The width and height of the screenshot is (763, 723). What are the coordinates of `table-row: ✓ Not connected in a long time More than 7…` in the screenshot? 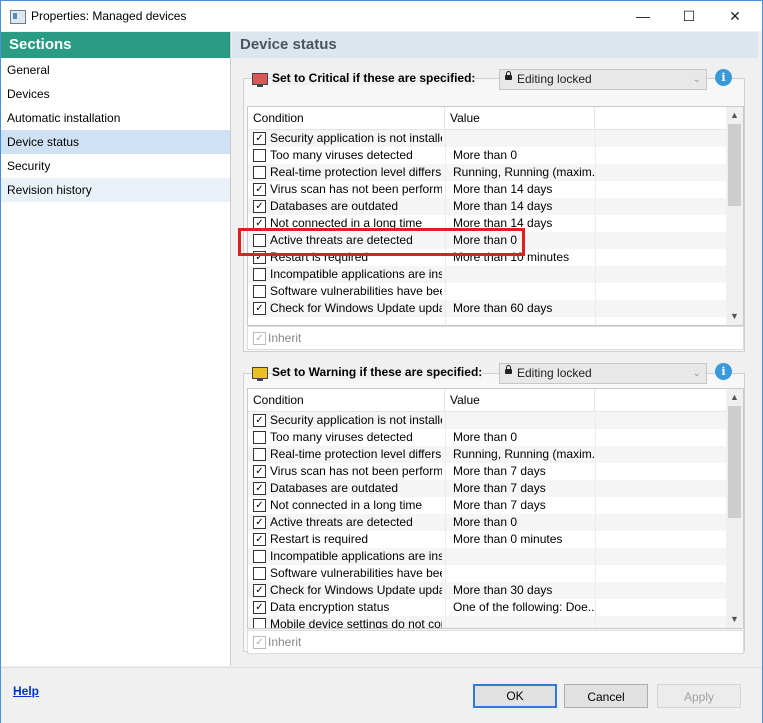 It's located at (495, 505).